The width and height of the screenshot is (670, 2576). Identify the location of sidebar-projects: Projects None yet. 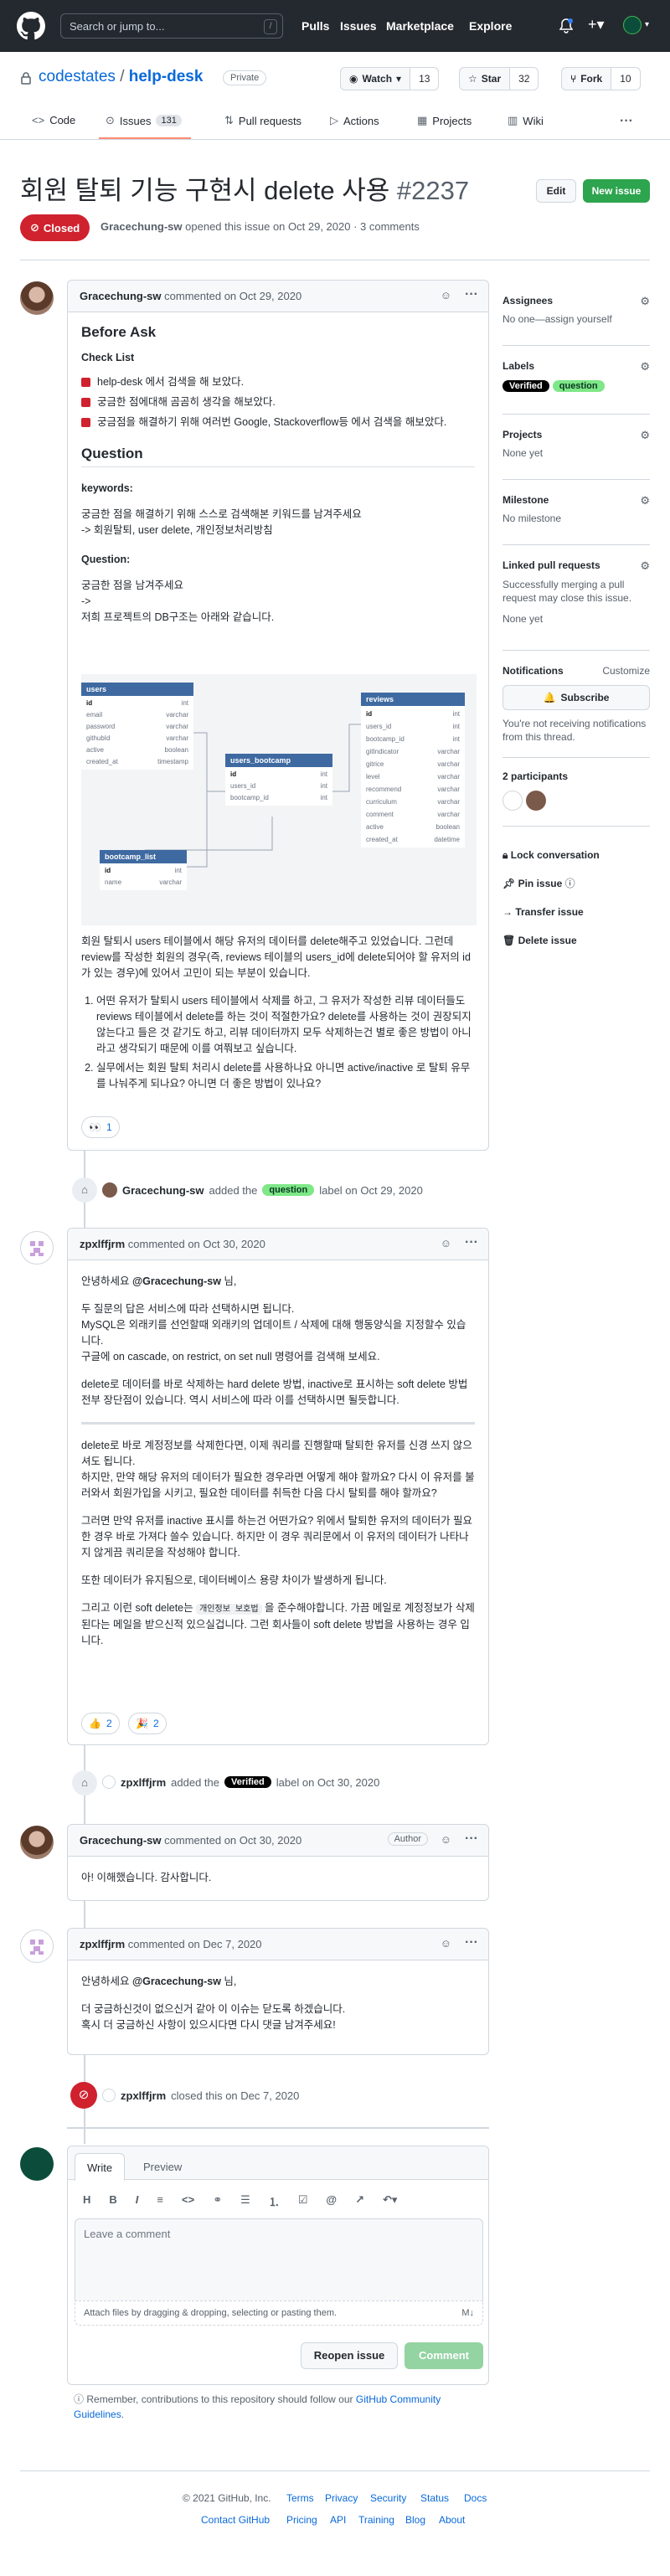
(522, 444).